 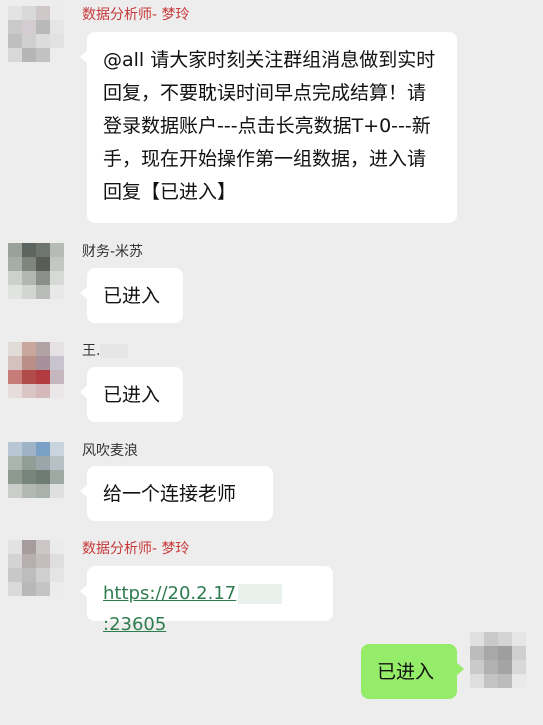 I want to click on message-bubble: 给一个连接老师, so click(x=176, y=493).